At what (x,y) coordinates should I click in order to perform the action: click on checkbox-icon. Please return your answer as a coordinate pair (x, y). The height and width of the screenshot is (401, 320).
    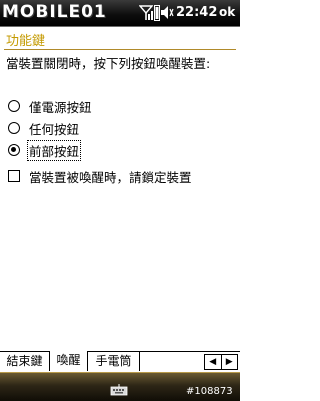
    Looking at the image, I should click on (14, 176).